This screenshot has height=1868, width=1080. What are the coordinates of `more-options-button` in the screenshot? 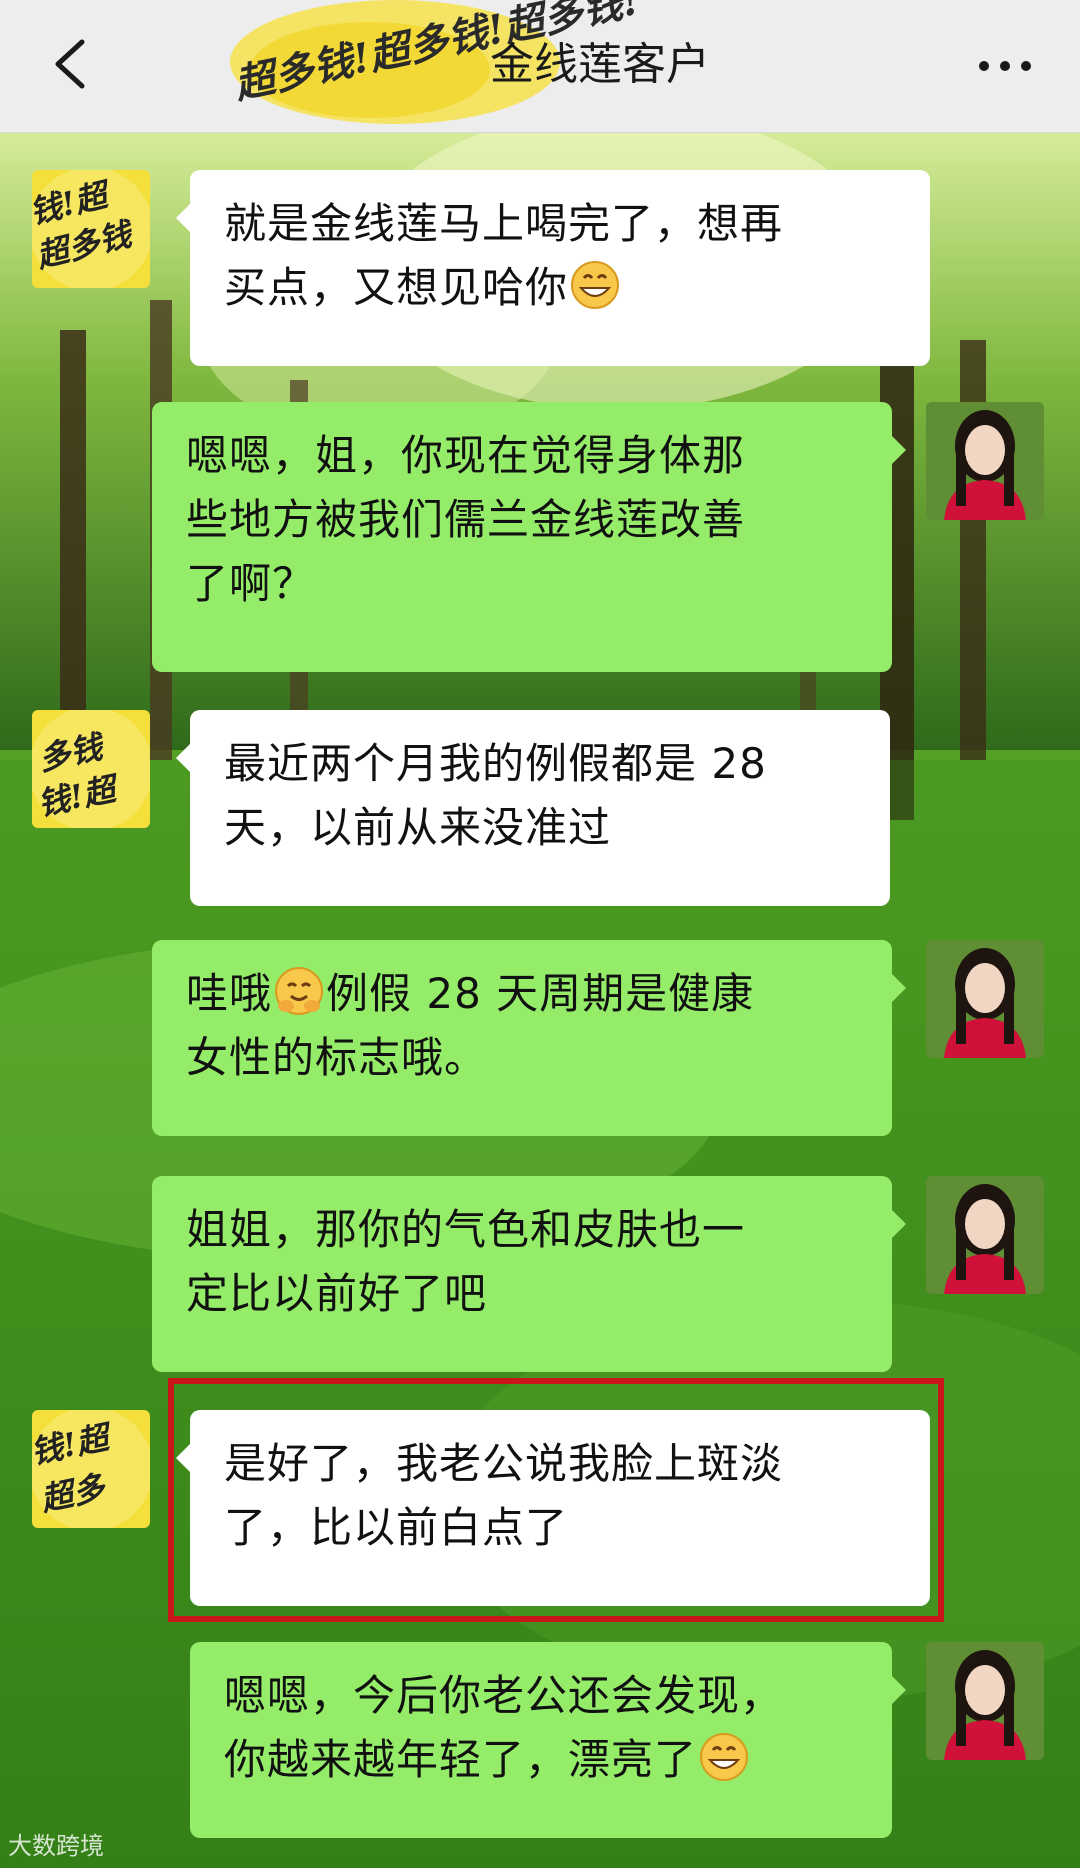 It's located at (1005, 66).